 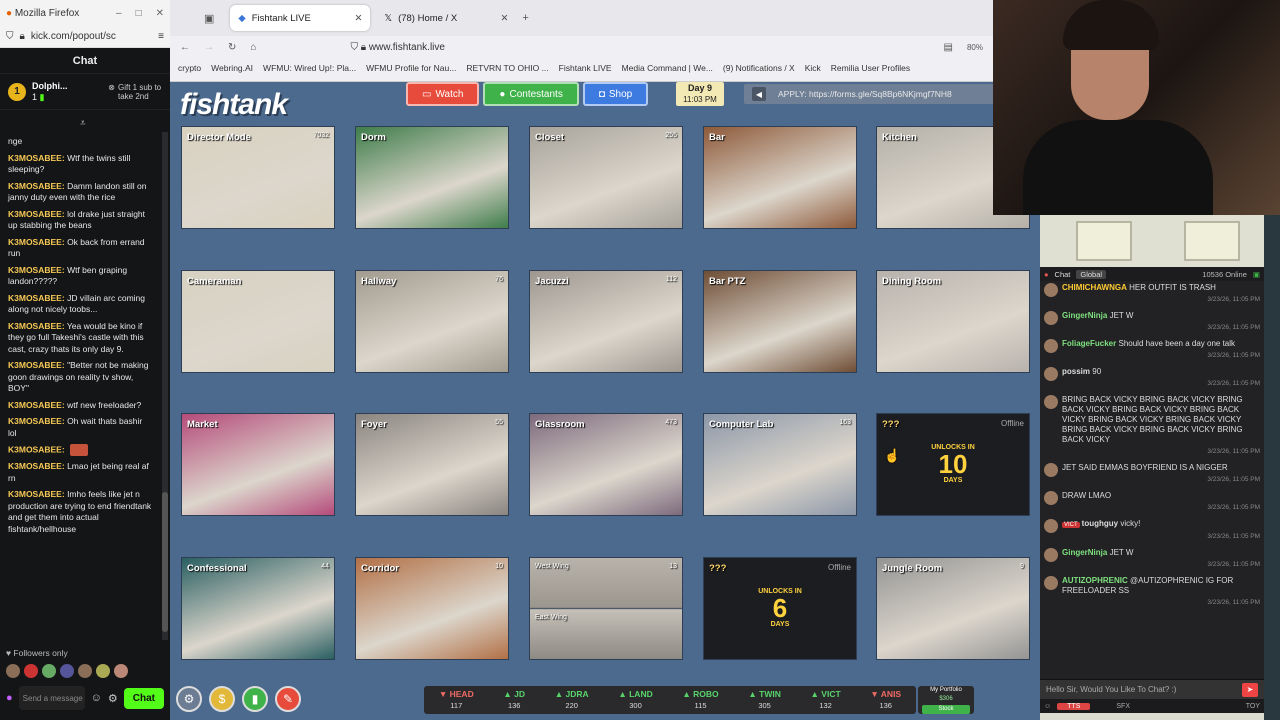 I want to click on new-tab-icon: +, so click(x=525, y=18).